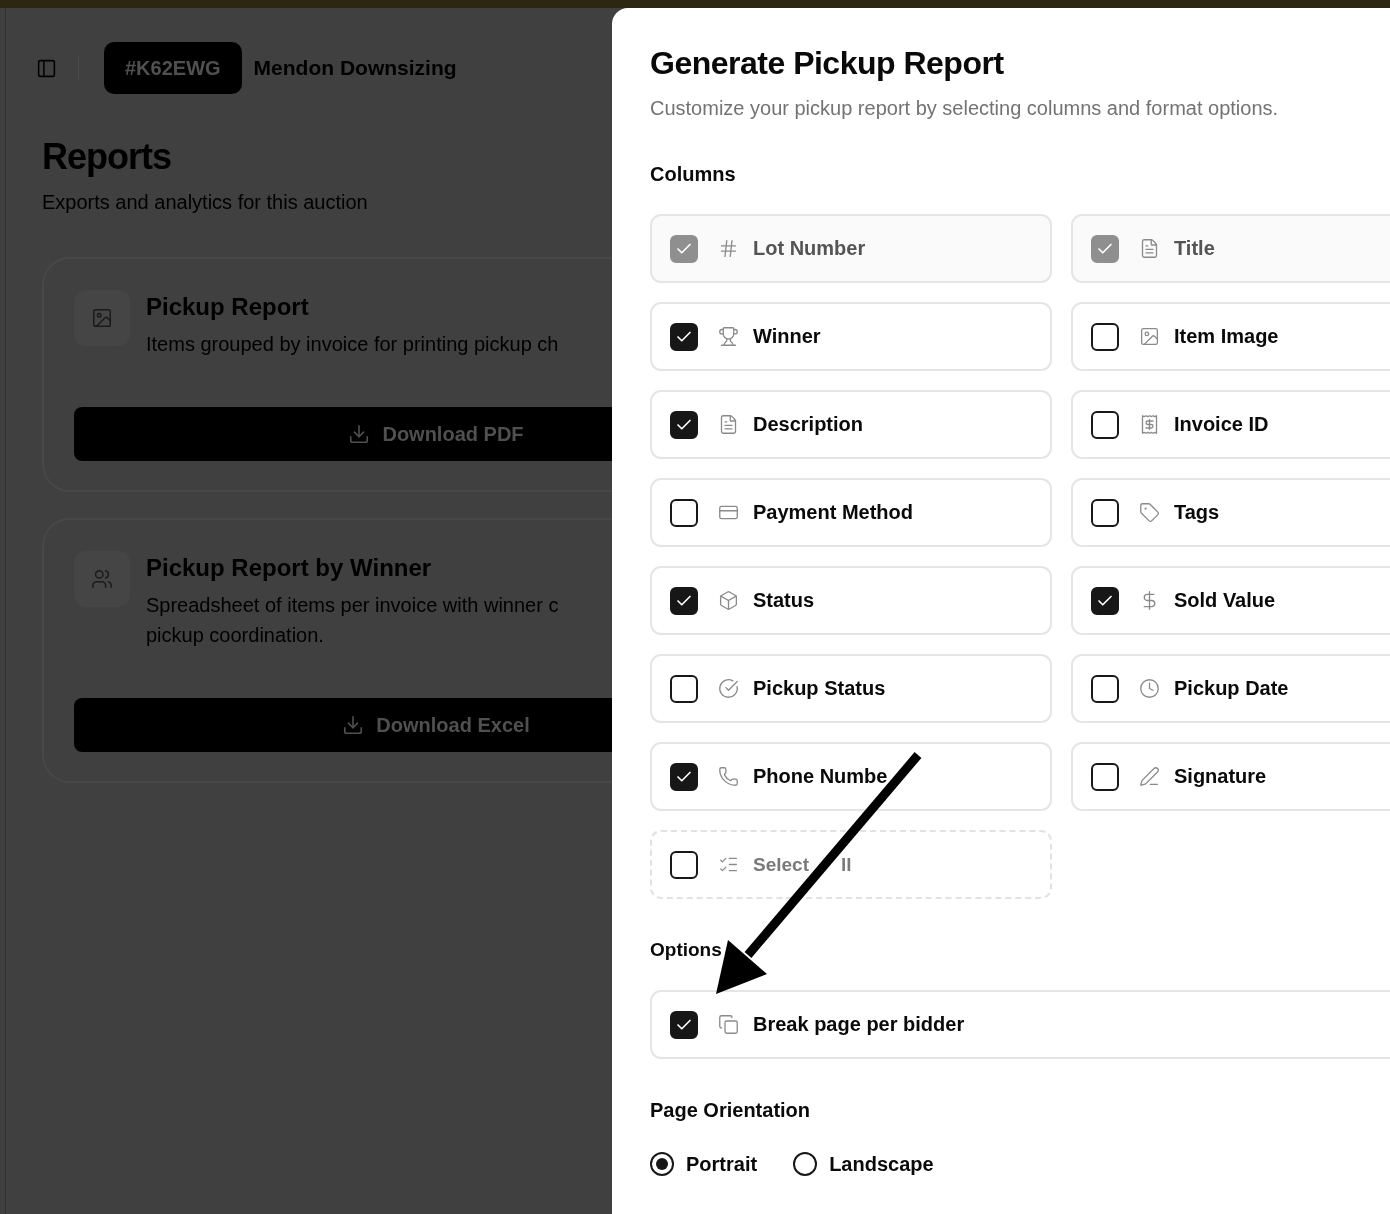 This screenshot has width=1390, height=1214. I want to click on dialog-subtitle: Customize your pickup report by selecting columns and format options., so click(964, 108).